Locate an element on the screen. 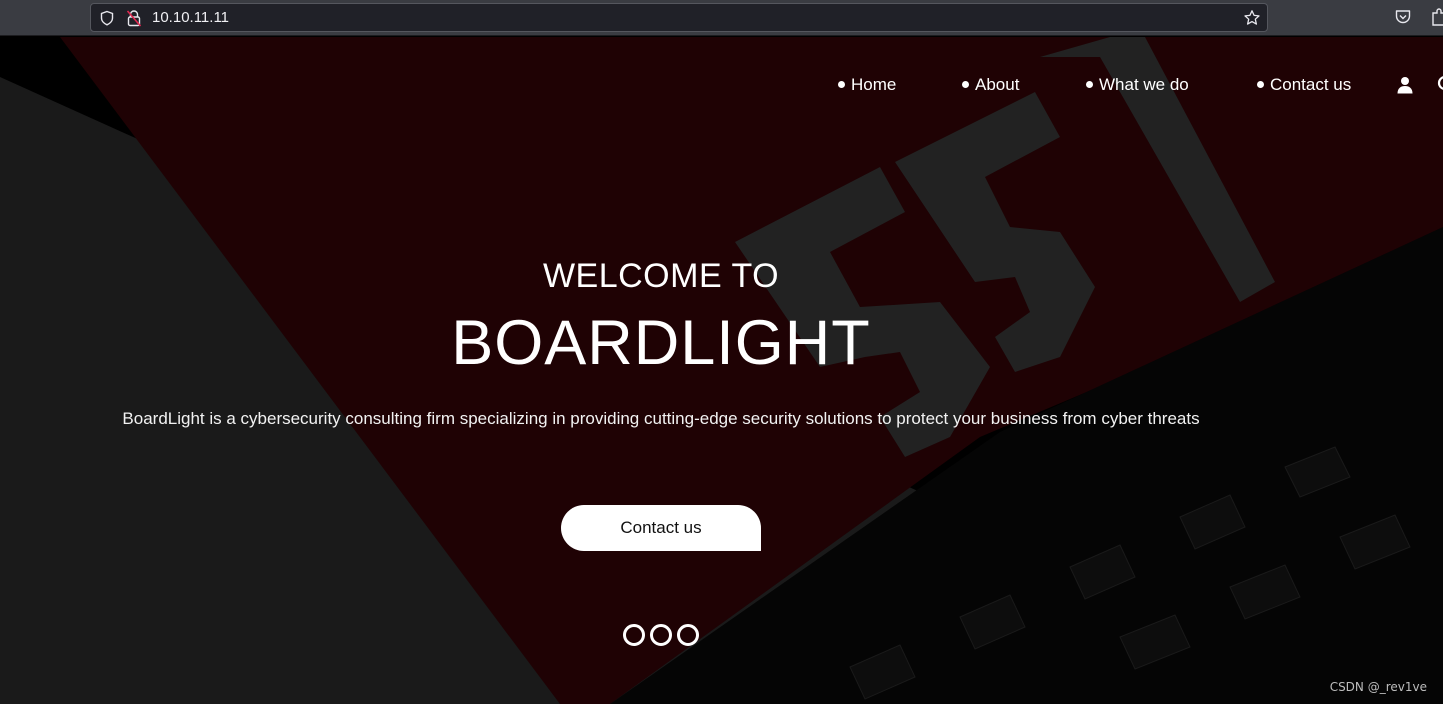 The height and width of the screenshot is (704, 1443). browser-toolbar: 10.10.11.11 is located at coordinates (721, 18).